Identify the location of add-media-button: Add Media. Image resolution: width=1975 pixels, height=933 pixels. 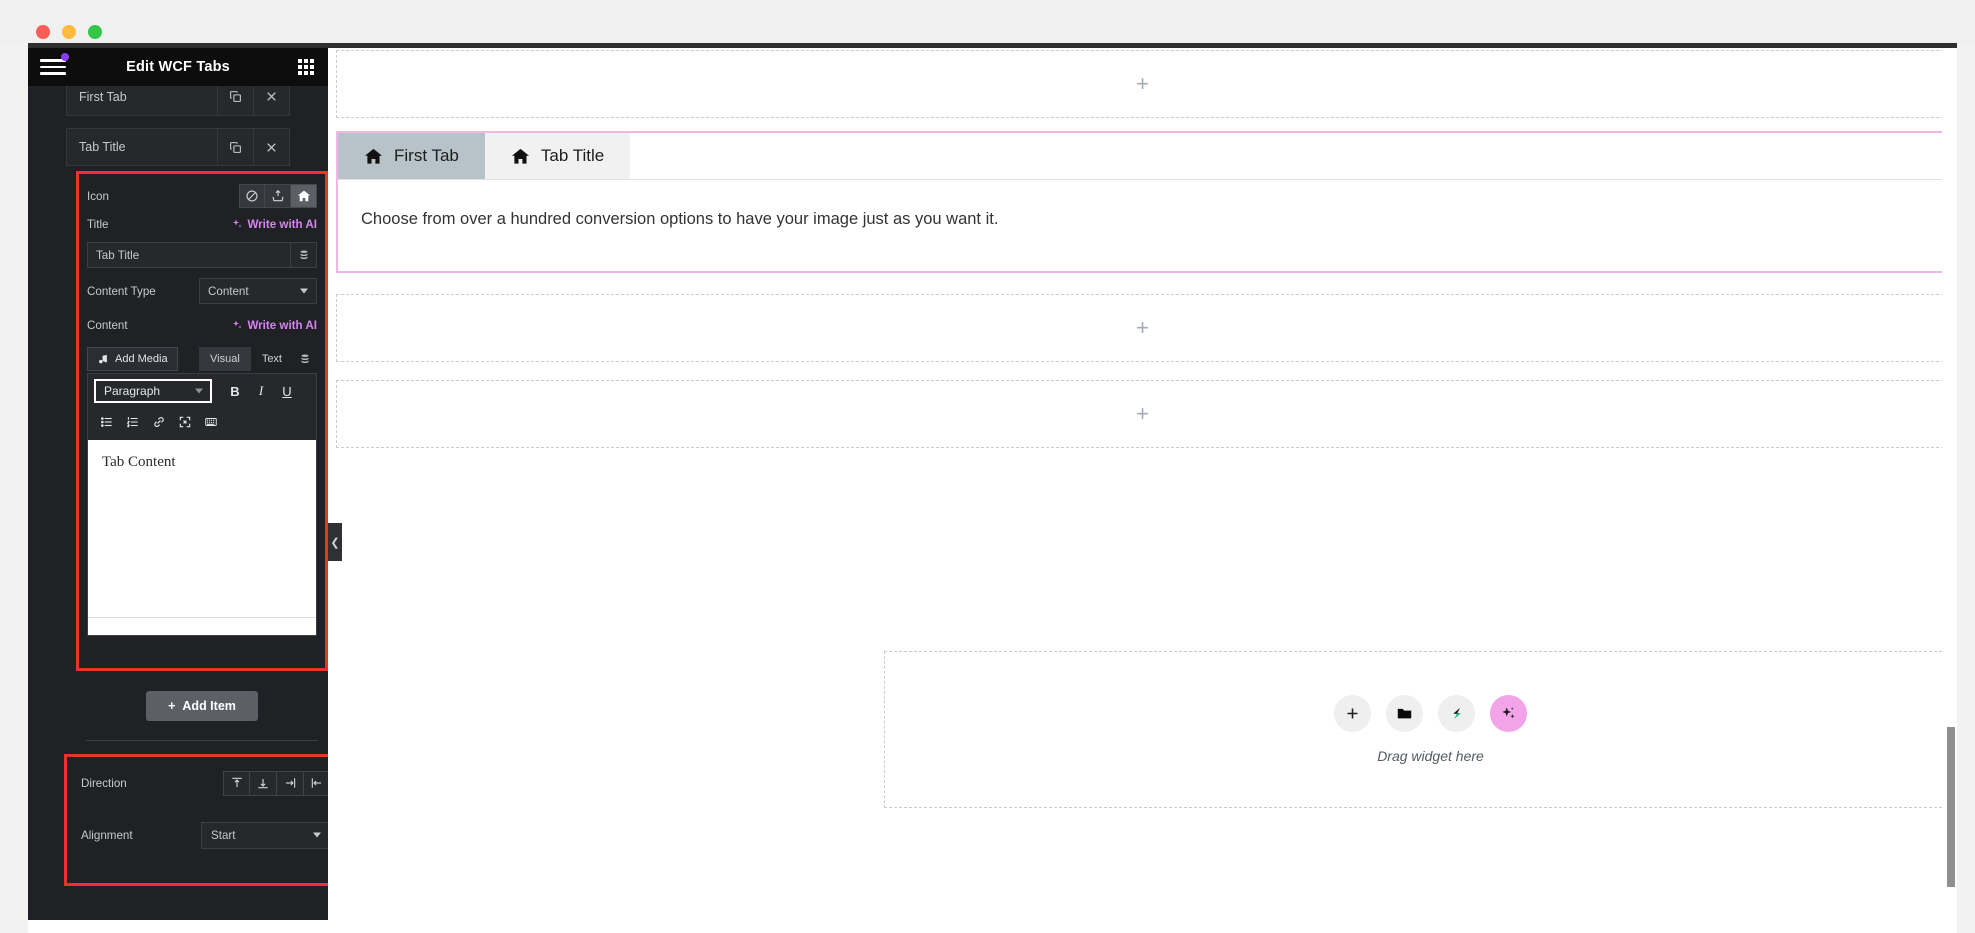
(132, 359).